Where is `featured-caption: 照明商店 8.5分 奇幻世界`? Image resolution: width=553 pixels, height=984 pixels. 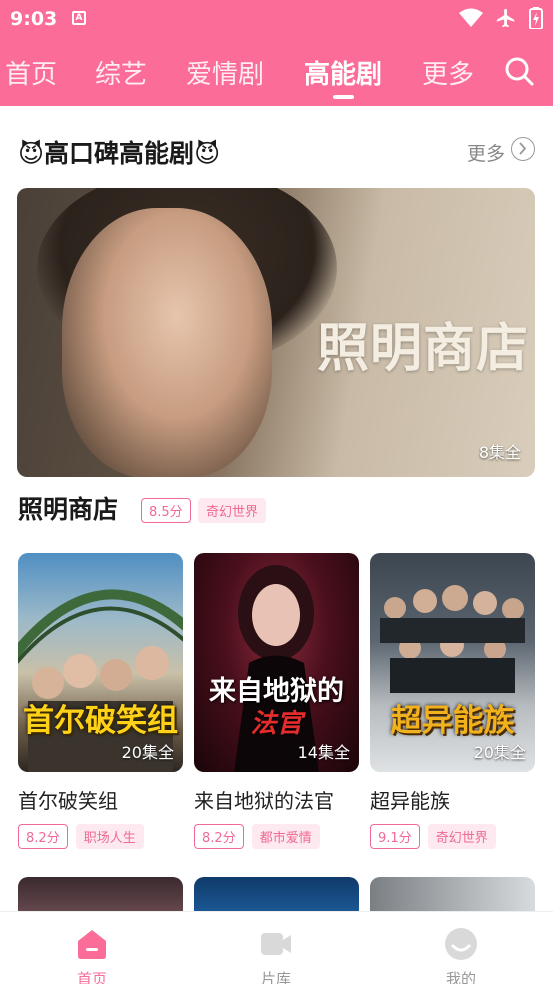 featured-caption: 照明商店 8.5分 奇幻世界 is located at coordinates (276, 507).